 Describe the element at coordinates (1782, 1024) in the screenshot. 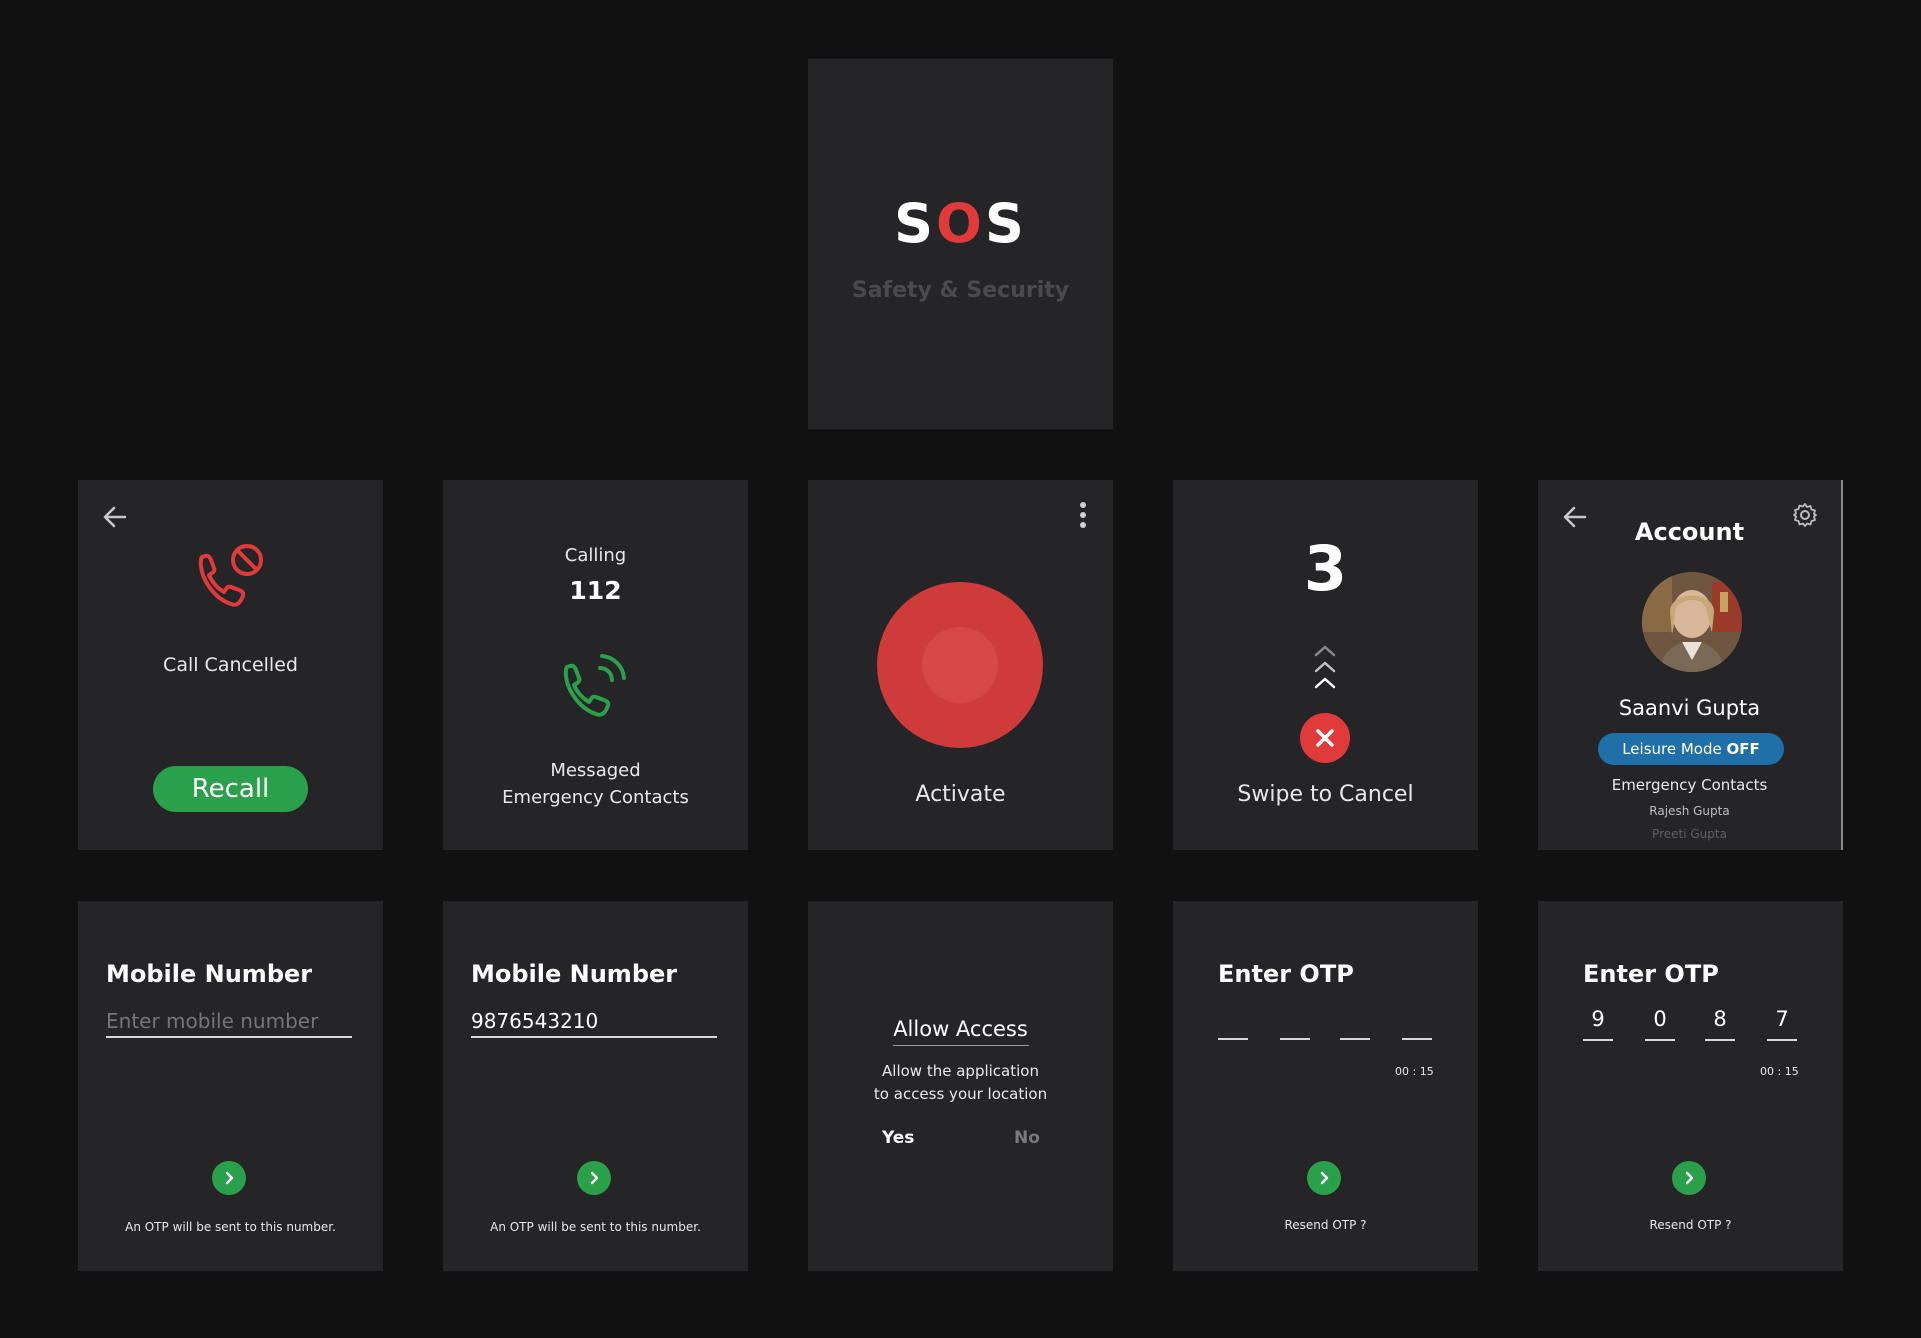

I see `otp-digit-slot: 7` at that location.